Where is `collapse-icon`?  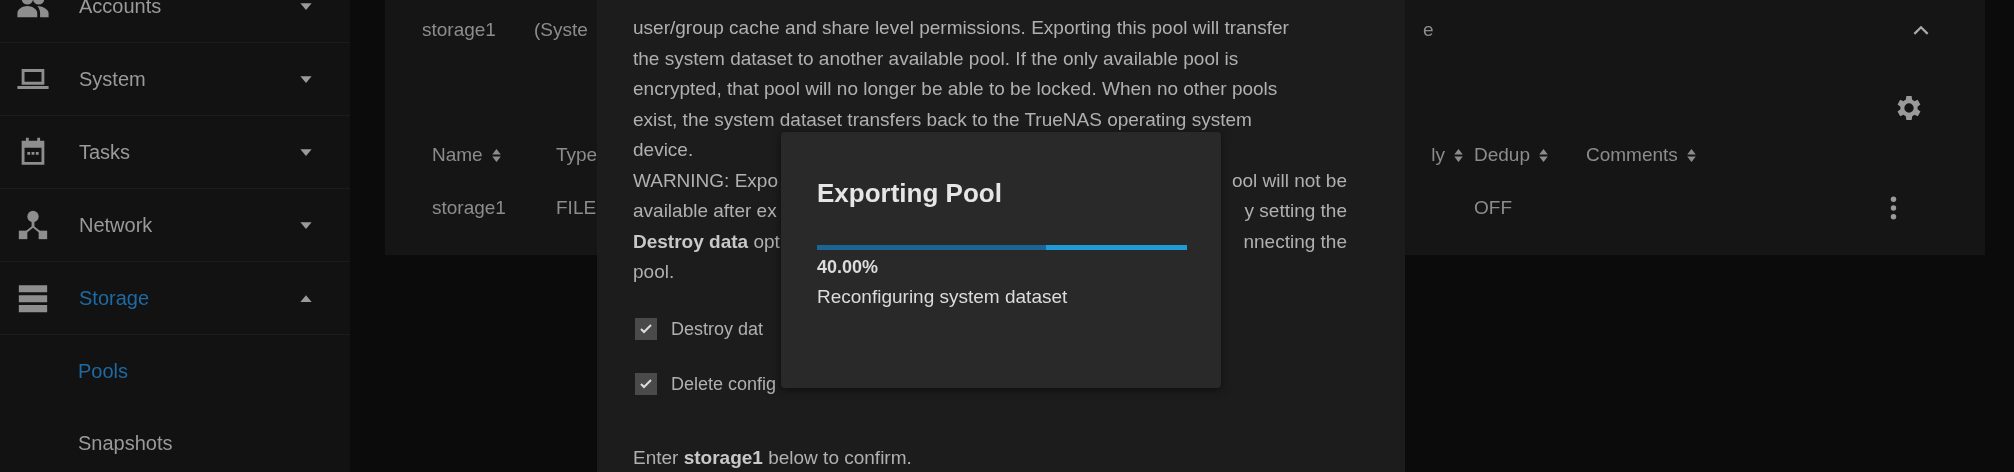 collapse-icon is located at coordinates (1921, 30).